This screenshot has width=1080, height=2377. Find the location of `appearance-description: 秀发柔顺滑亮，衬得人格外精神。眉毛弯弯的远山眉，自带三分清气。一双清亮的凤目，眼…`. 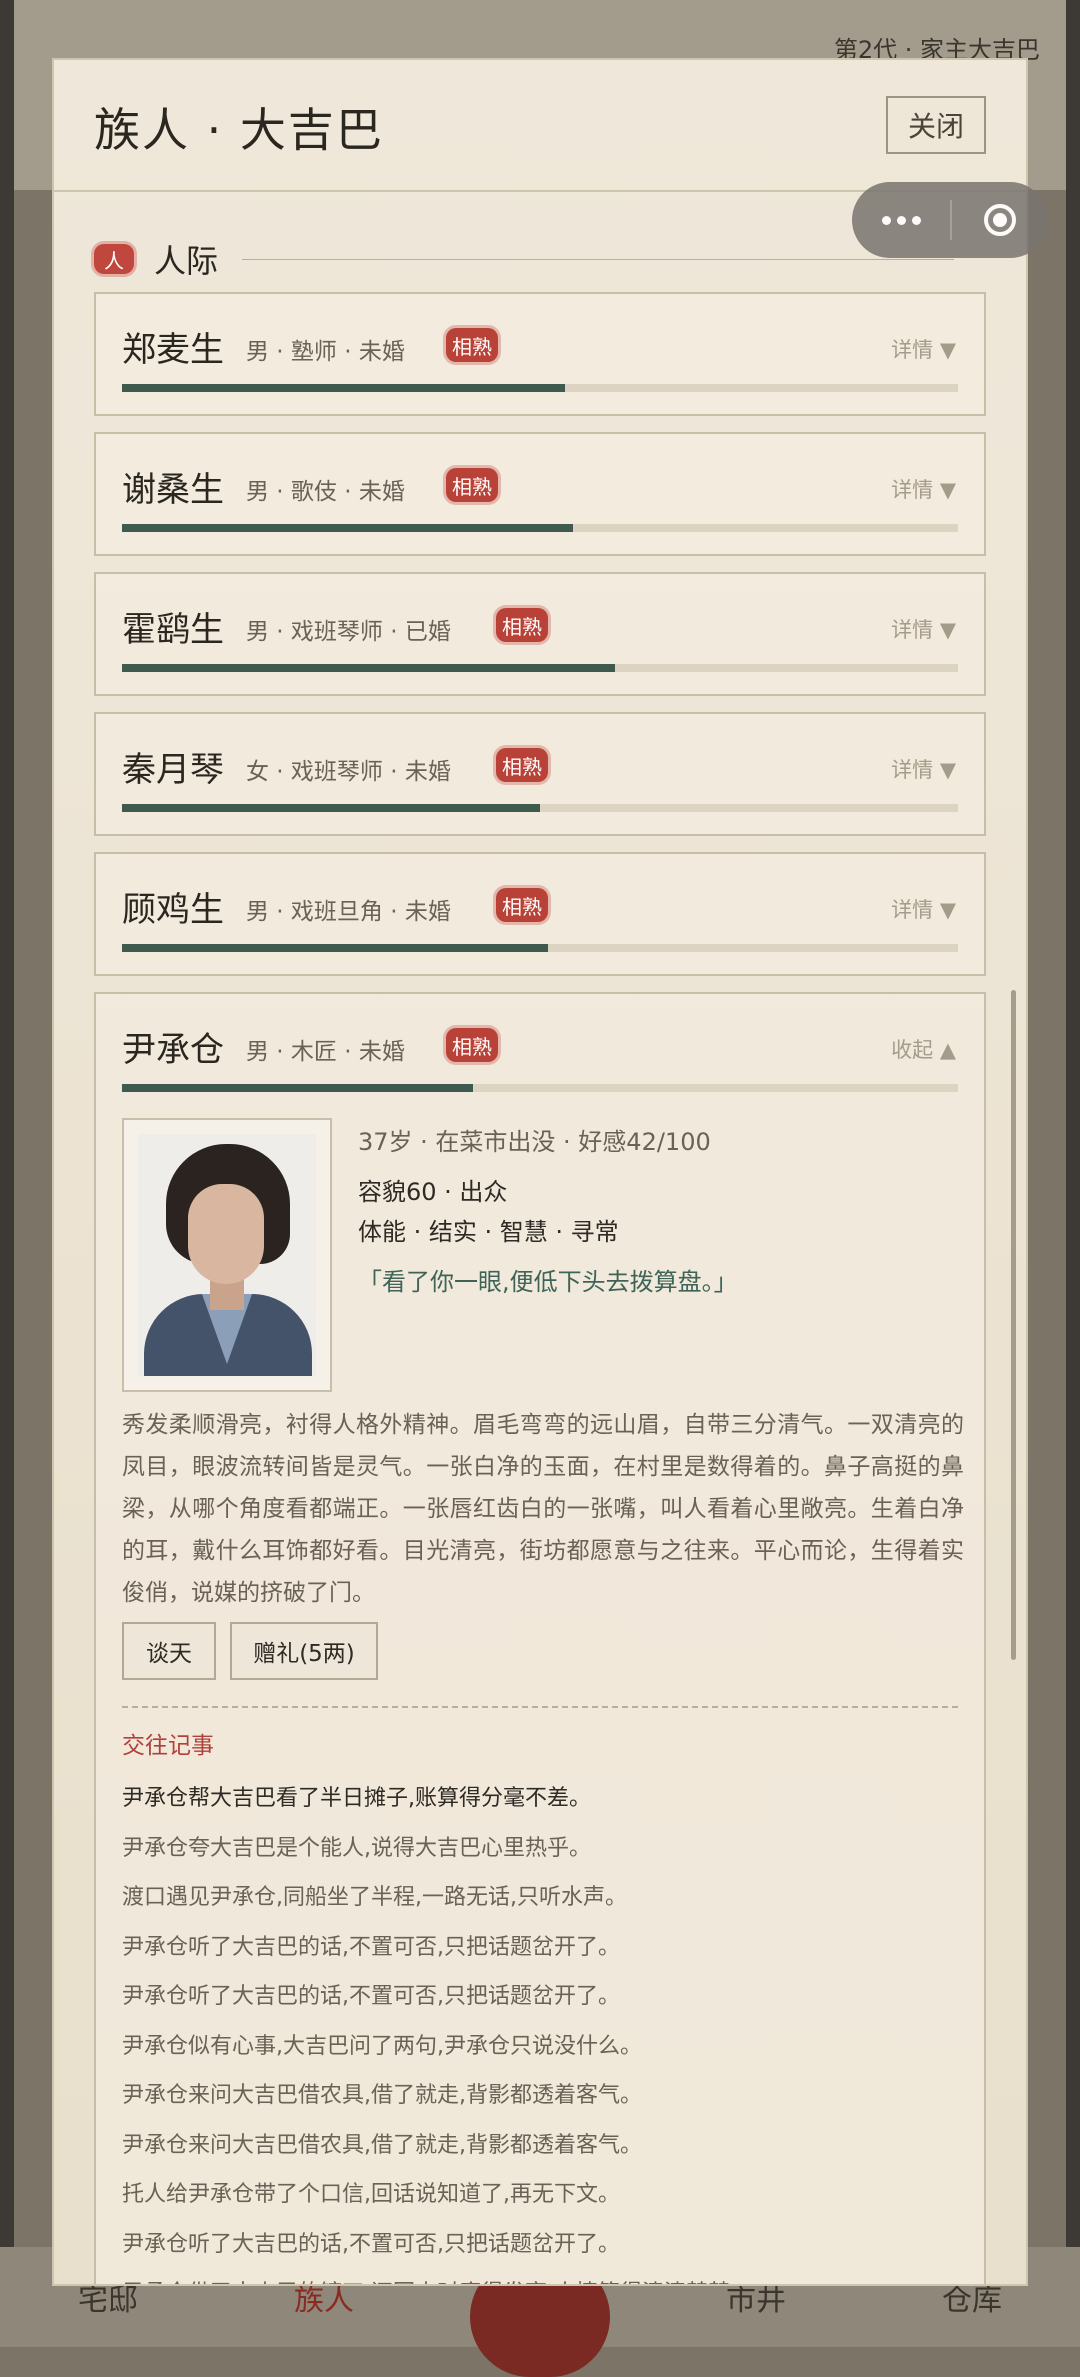

appearance-description: 秀发柔顺滑亮，衬得人格外精神。眉毛弯弯的远山眉，自带三分清气。一双清亮的凤目，眼… is located at coordinates (543, 1509).